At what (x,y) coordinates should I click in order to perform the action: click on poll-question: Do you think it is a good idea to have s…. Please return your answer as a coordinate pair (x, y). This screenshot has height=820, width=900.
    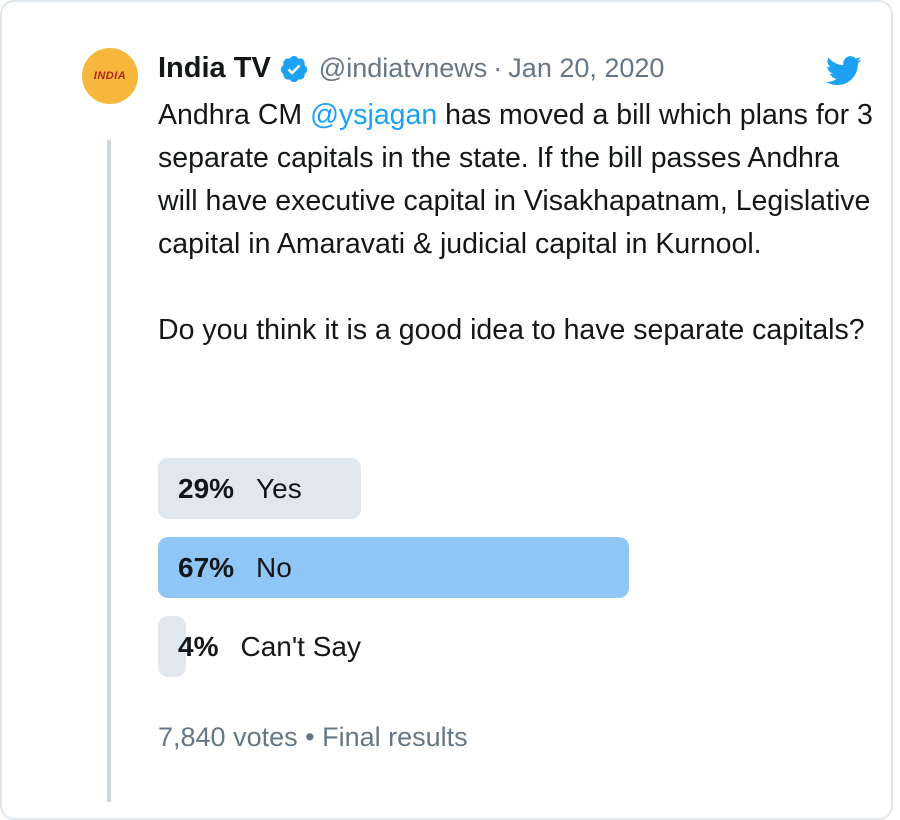
    Looking at the image, I should click on (511, 330).